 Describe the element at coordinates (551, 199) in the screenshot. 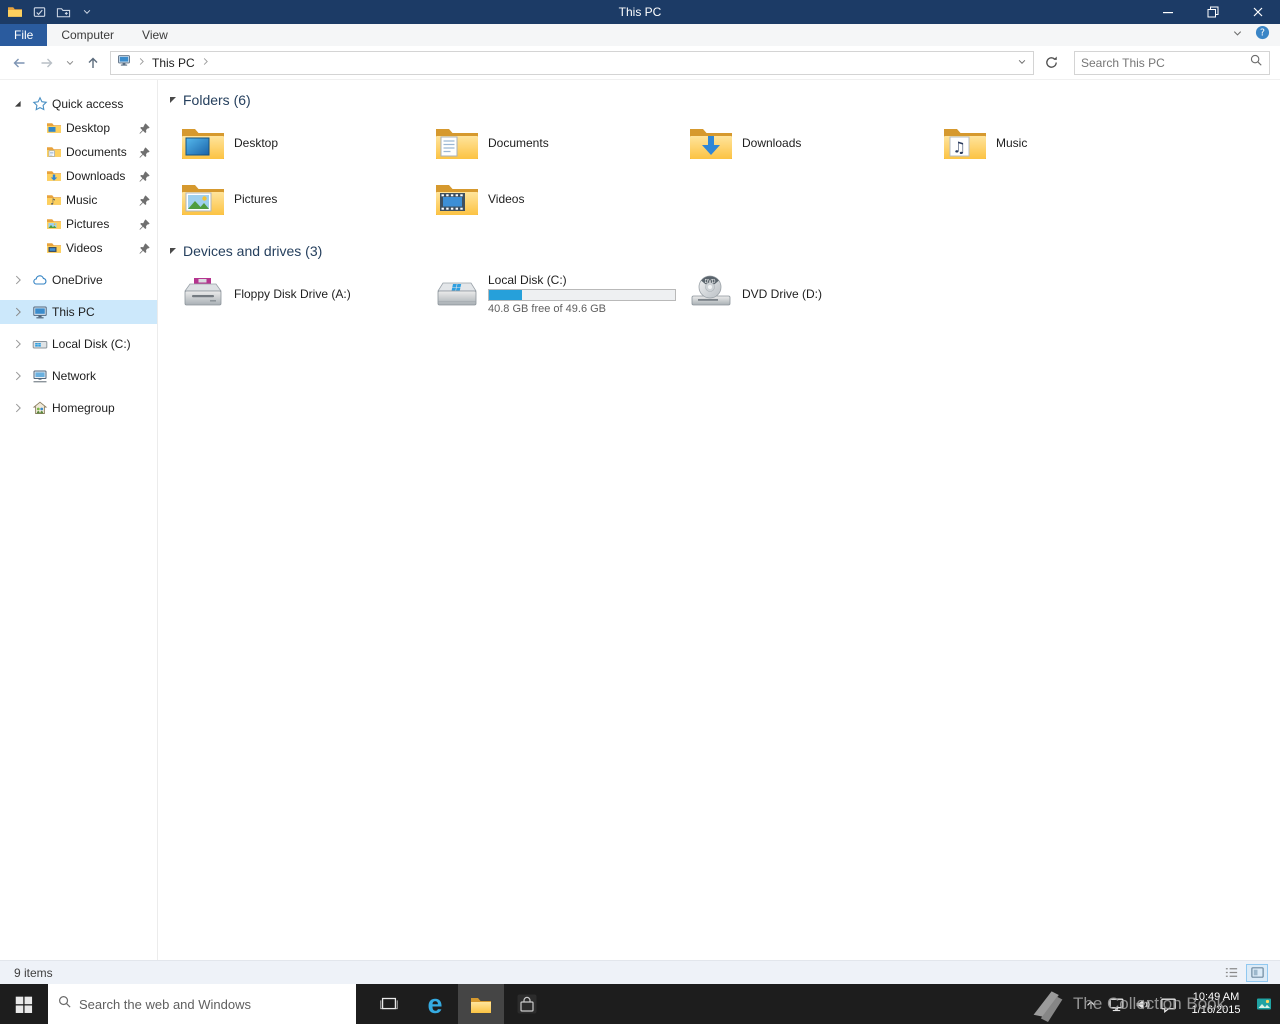

I see `folder-tile-videos: Videos` at that location.